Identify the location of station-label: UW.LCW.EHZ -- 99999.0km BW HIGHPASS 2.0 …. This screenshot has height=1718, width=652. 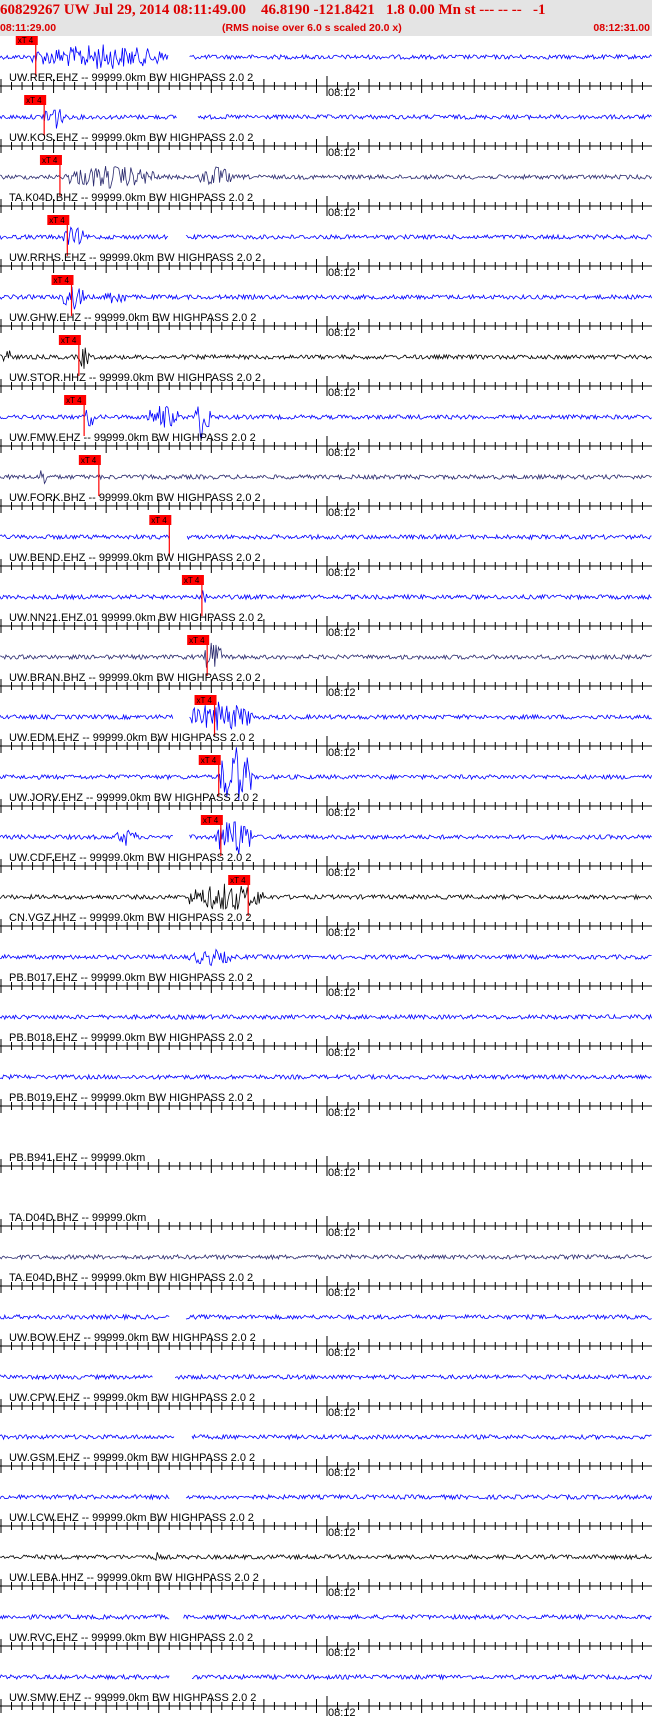
(131, 1518).